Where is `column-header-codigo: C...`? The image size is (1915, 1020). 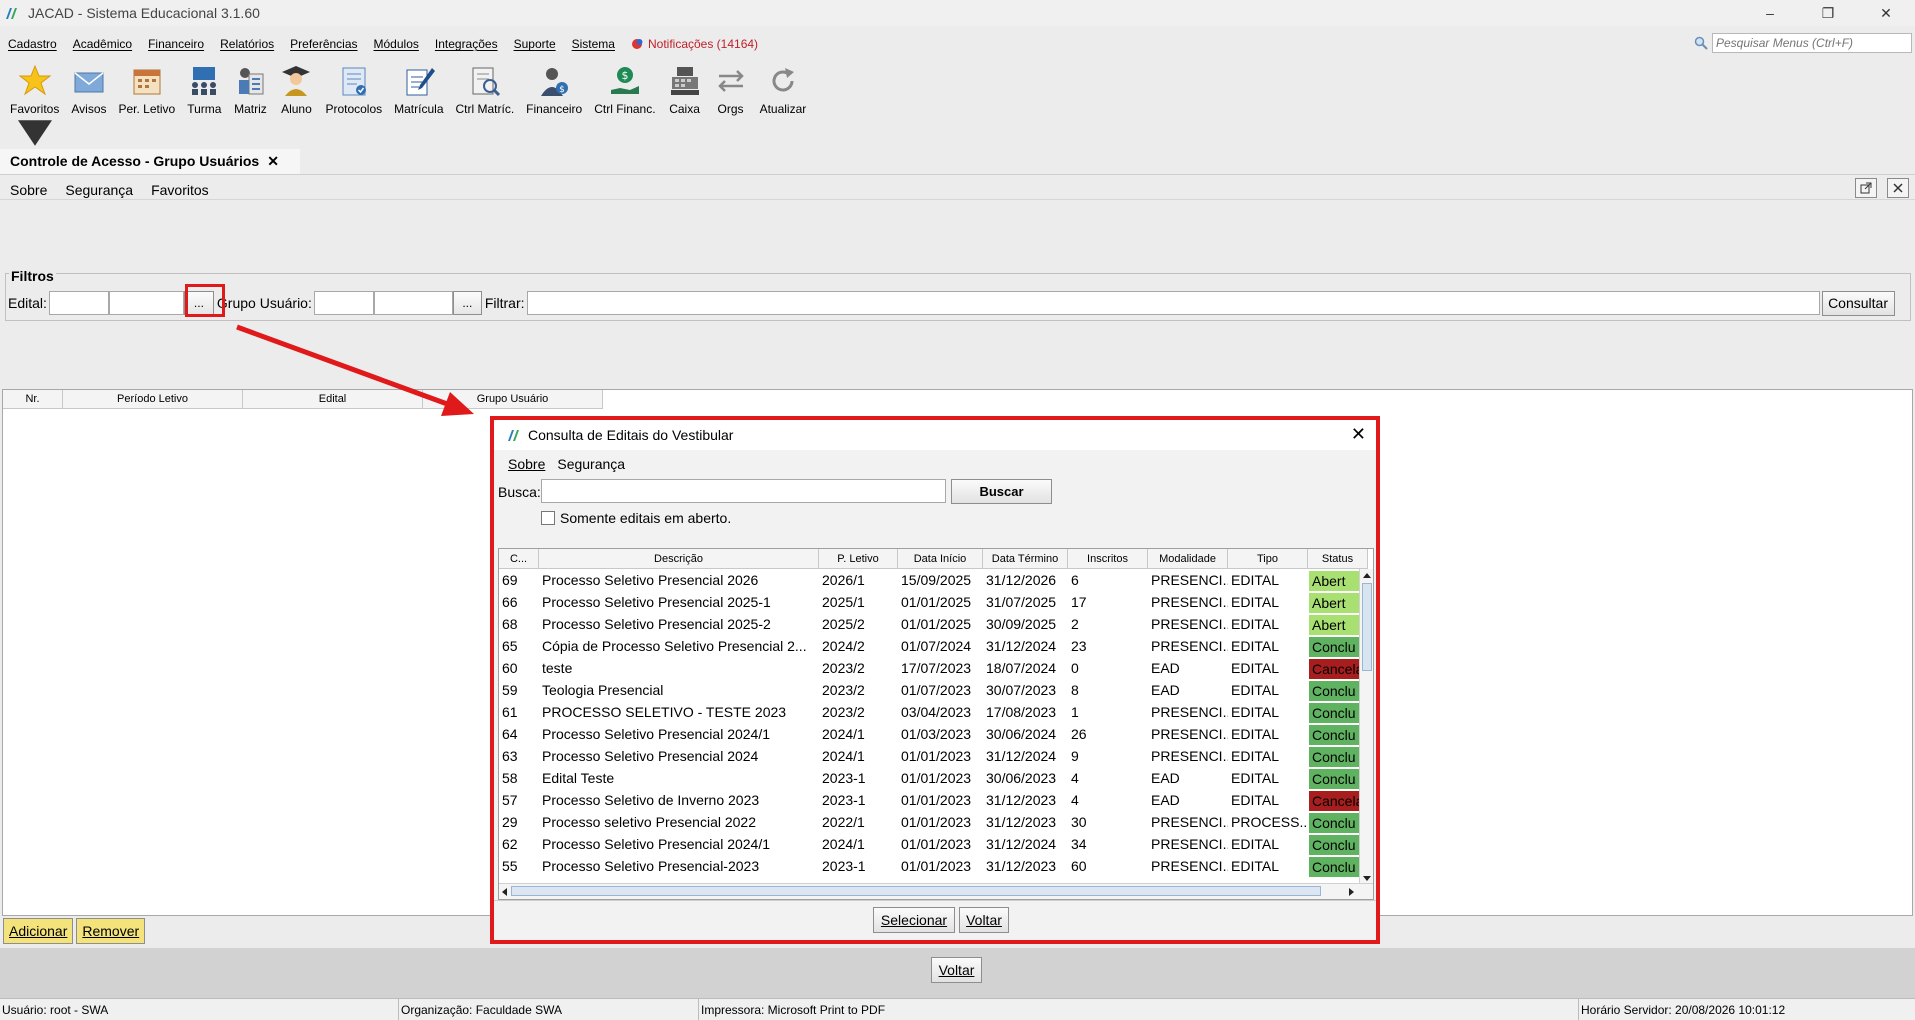
column-header-codigo: C... is located at coordinates (519, 559).